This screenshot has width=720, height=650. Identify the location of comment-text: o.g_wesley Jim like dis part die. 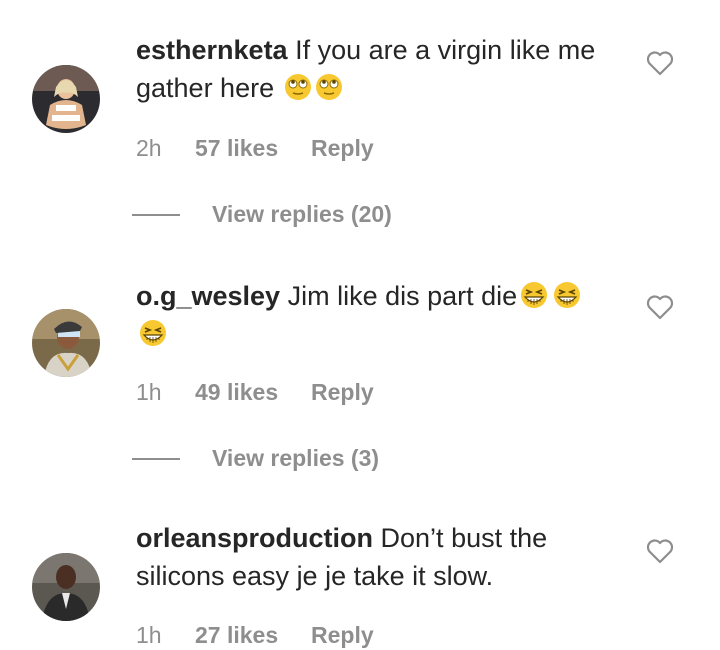
(376, 315).